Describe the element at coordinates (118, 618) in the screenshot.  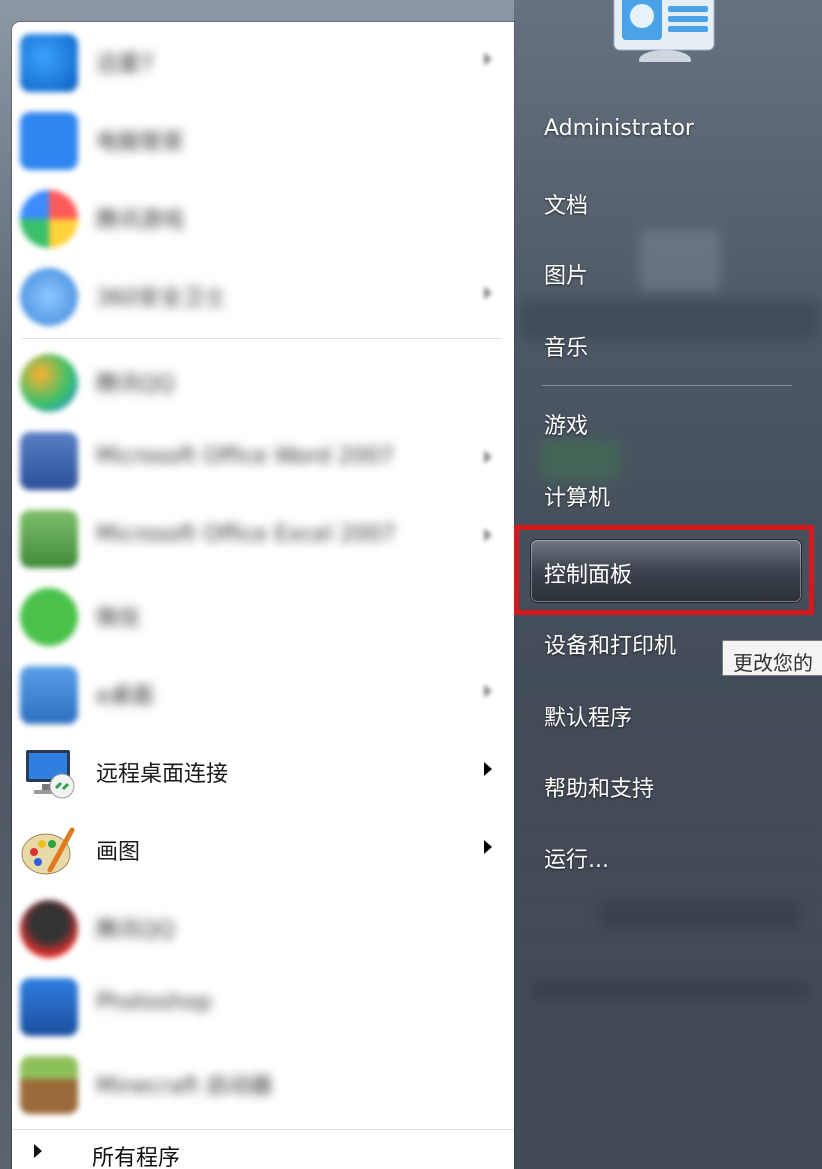
I see `program-label: 微信` at that location.